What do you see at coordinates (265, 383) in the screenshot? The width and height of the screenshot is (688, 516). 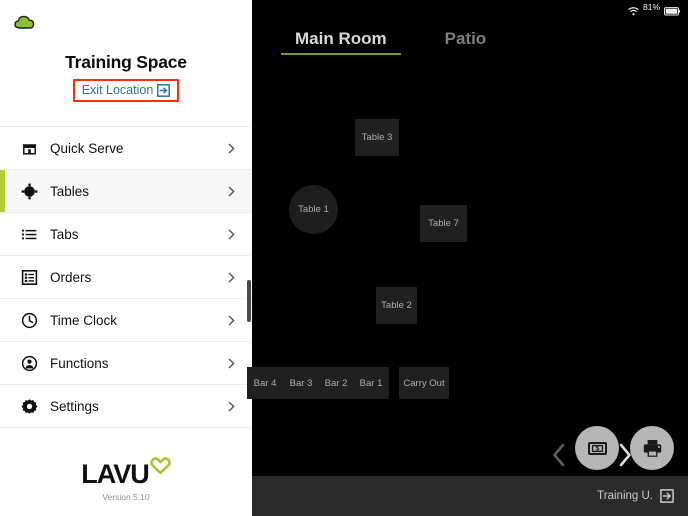 I see `table-row: Bar 4` at bounding box center [265, 383].